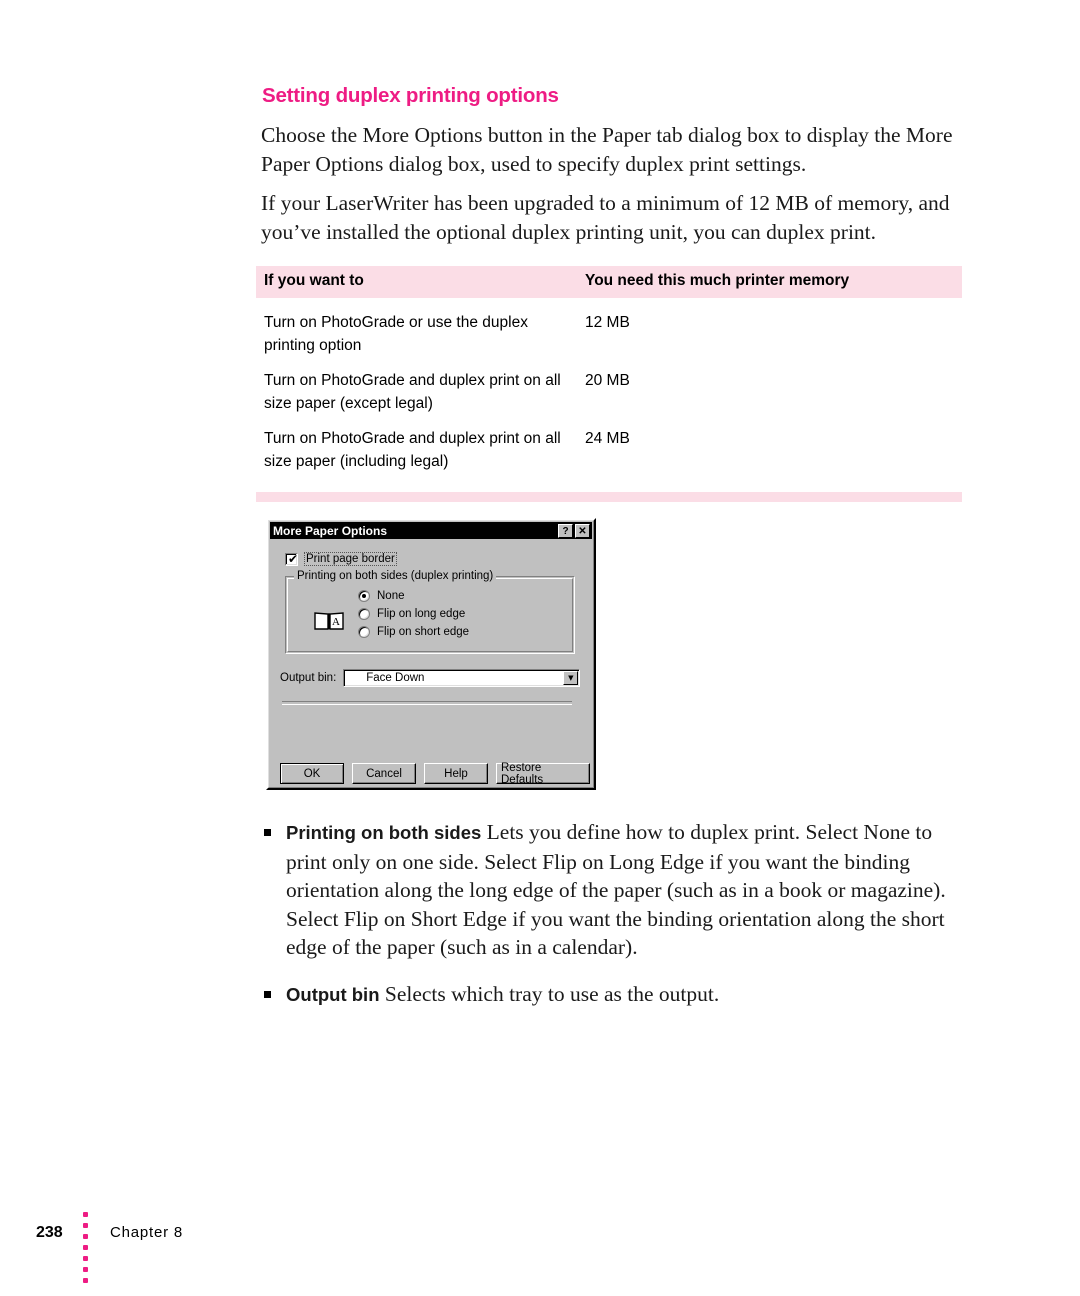 The width and height of the screenshot is (1080, 1296). What do you see at coordinates (336, 622) in the screenshot?
I see `svg-text: A` at bounding box center [336, 622].